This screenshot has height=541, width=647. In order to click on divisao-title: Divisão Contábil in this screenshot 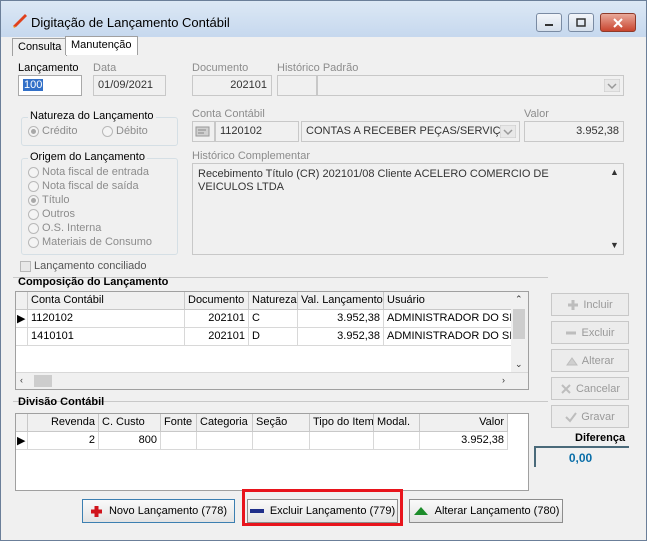, I will do `click(61, 402)`.